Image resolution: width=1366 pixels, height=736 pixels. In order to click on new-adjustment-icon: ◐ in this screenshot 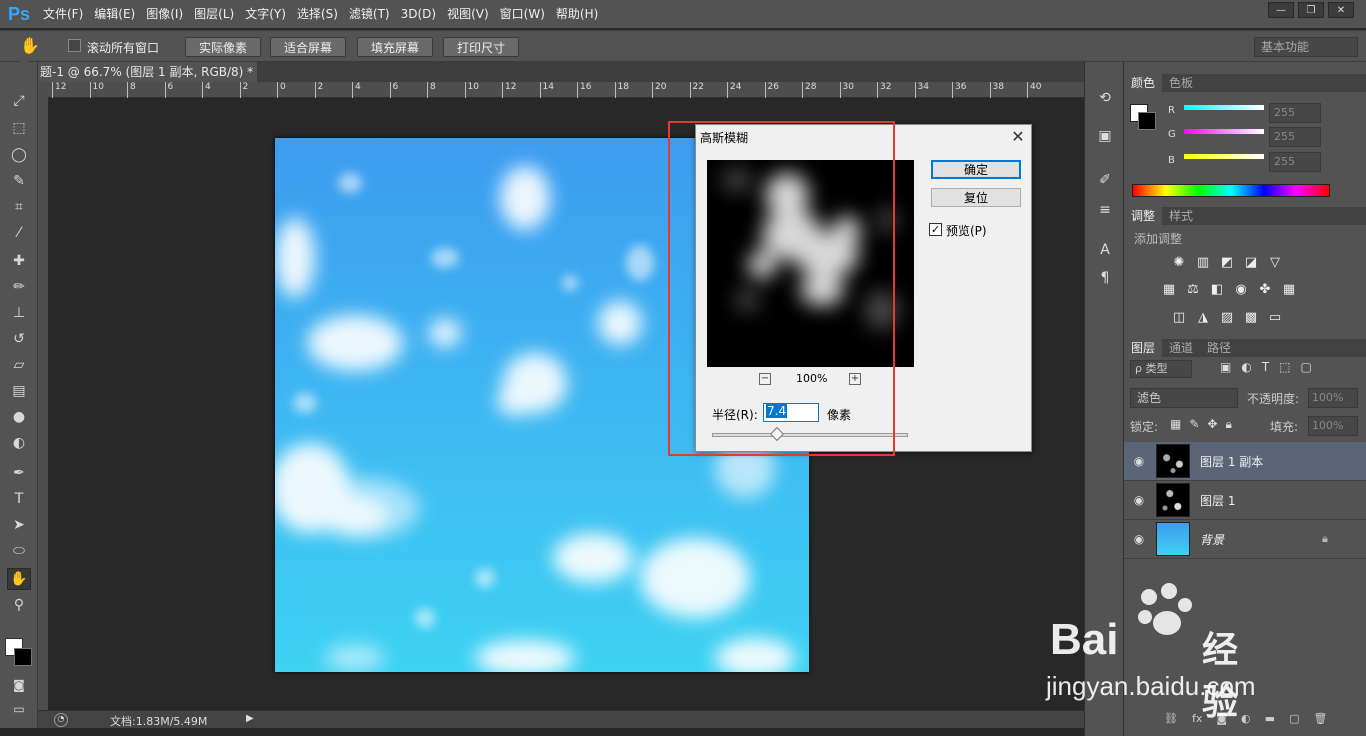, I will do `click(1246, 718)`.